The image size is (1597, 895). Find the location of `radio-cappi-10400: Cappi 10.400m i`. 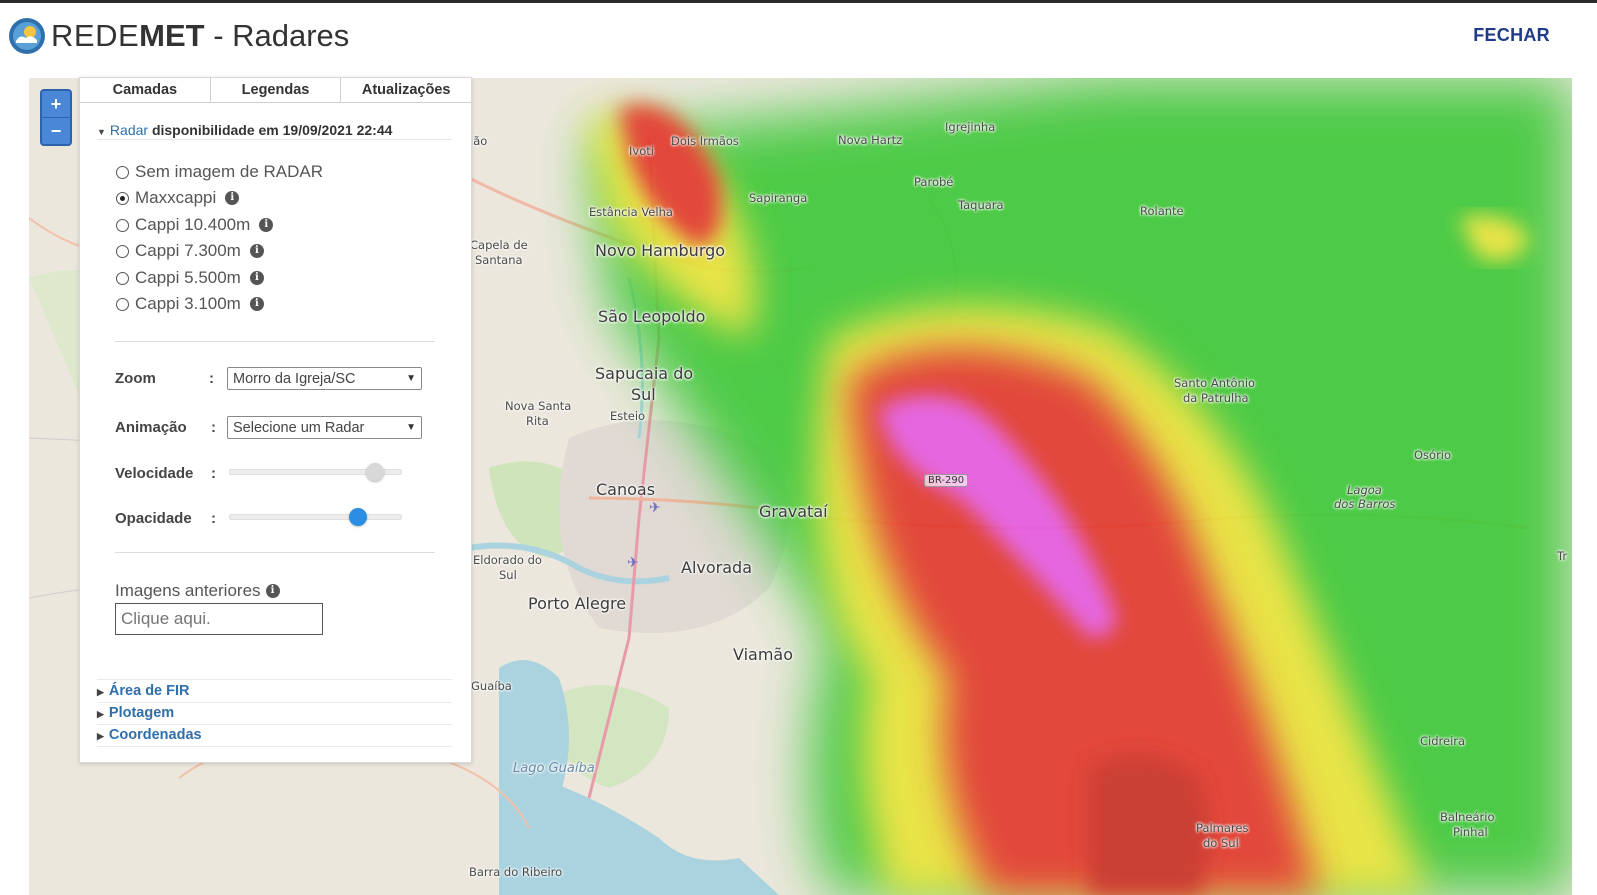

radio-cappi-10400: Cappi 10.400m i is located at coordinates (195, 225).